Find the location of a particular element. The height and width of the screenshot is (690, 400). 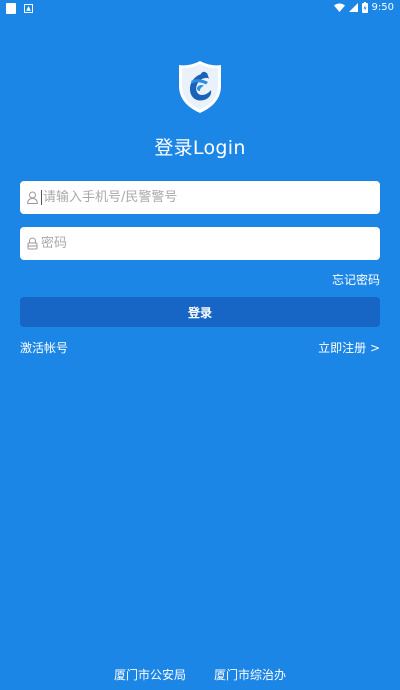

system-icons: 9:50 is located at coordinates (363, 7).